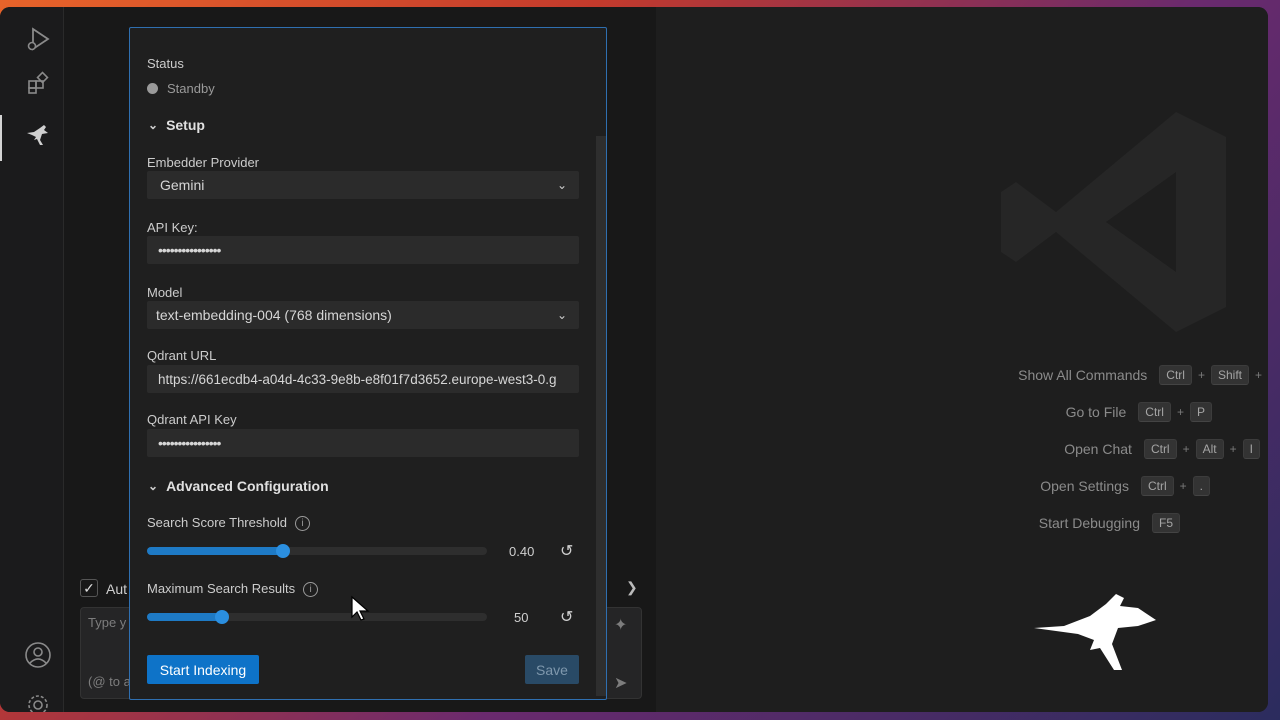 This screenshot has width=1280, height=720. I want to click on popup-scrollbar, so click(601, 416).